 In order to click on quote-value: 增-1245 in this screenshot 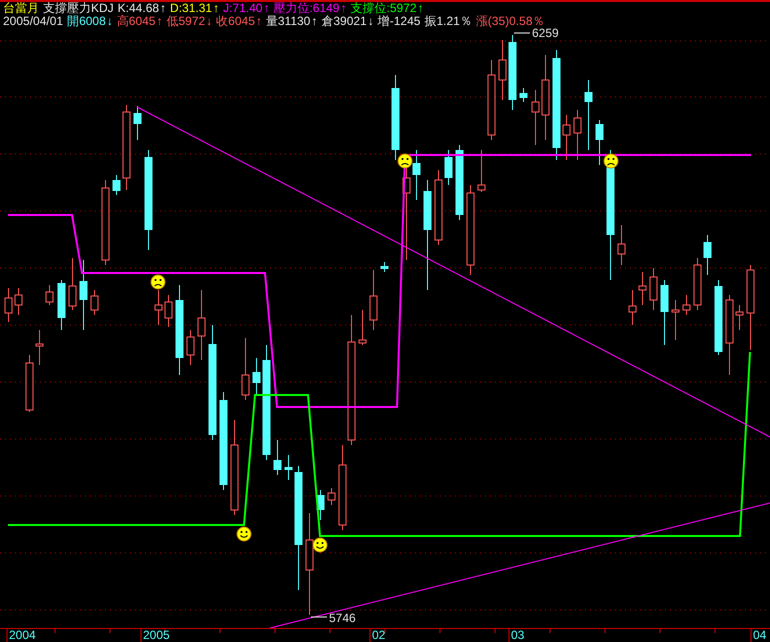, I will do `click(399, 21)`.